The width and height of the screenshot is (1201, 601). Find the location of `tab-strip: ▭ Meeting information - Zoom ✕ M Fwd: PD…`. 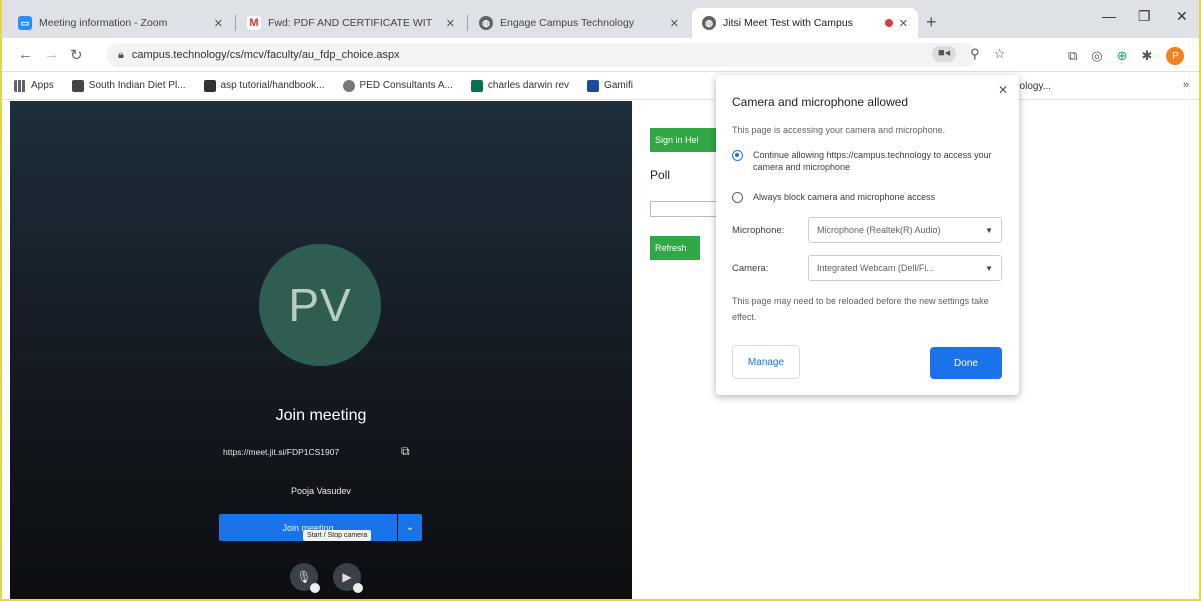

tab-strip: ▭ Meeting information - Zoom ✕ M Fwd: PD… is located at coordinates (600, 19).